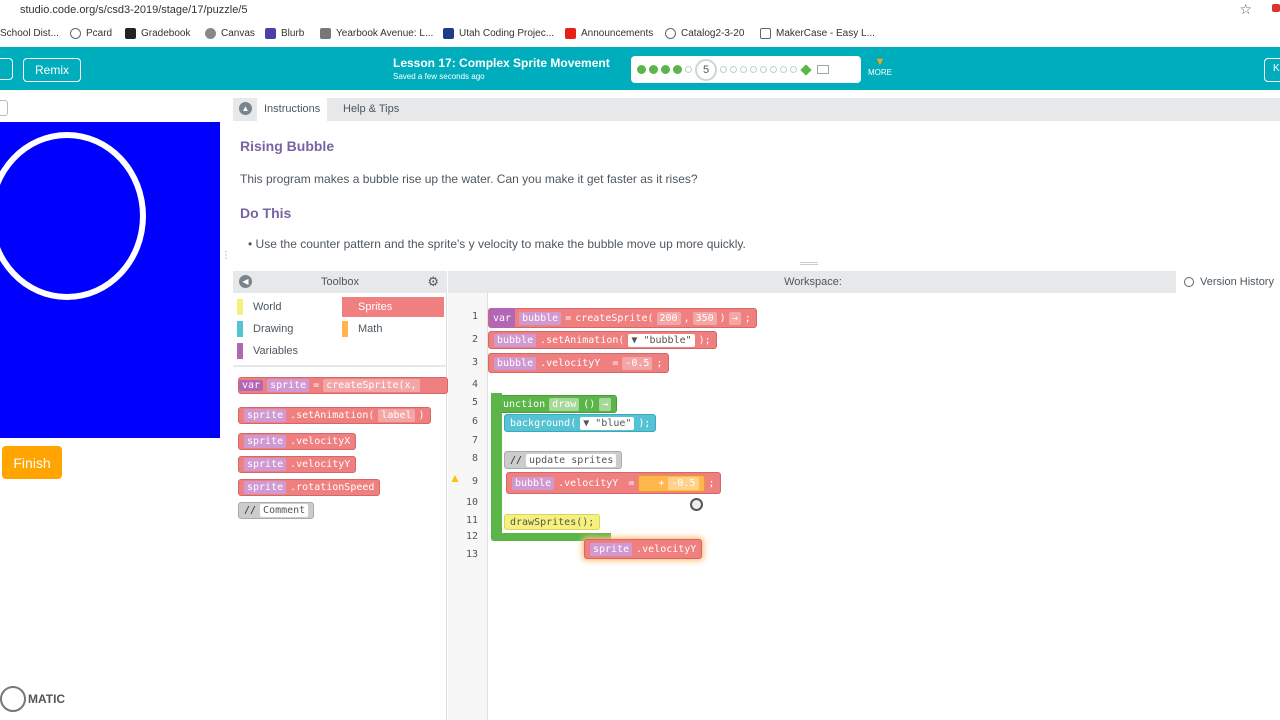  What do you see at coordinates (288, 351) in the screenshot?
I see `category-variables: Variables` at bounding box center [288, 351].